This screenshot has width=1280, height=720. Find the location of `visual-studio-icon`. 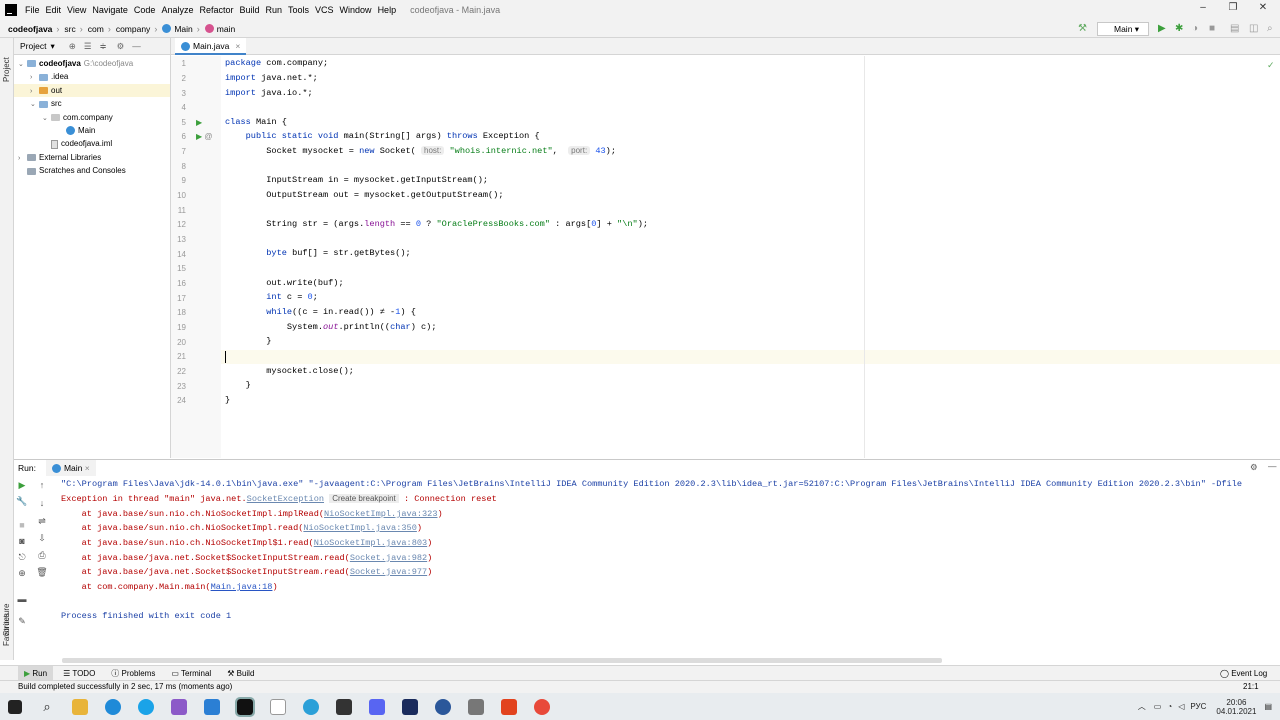

visual-studio-icon is located at coordinates (179, 706).